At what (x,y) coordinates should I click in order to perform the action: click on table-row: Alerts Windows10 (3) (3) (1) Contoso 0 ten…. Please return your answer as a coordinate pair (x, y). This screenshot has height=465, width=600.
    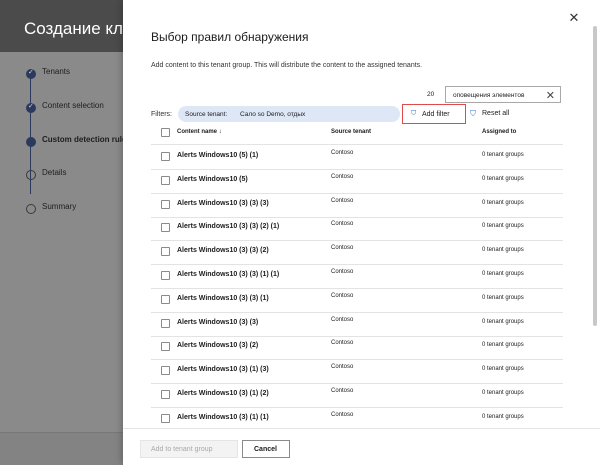
    Looking at the image, I should click on (357, 300).